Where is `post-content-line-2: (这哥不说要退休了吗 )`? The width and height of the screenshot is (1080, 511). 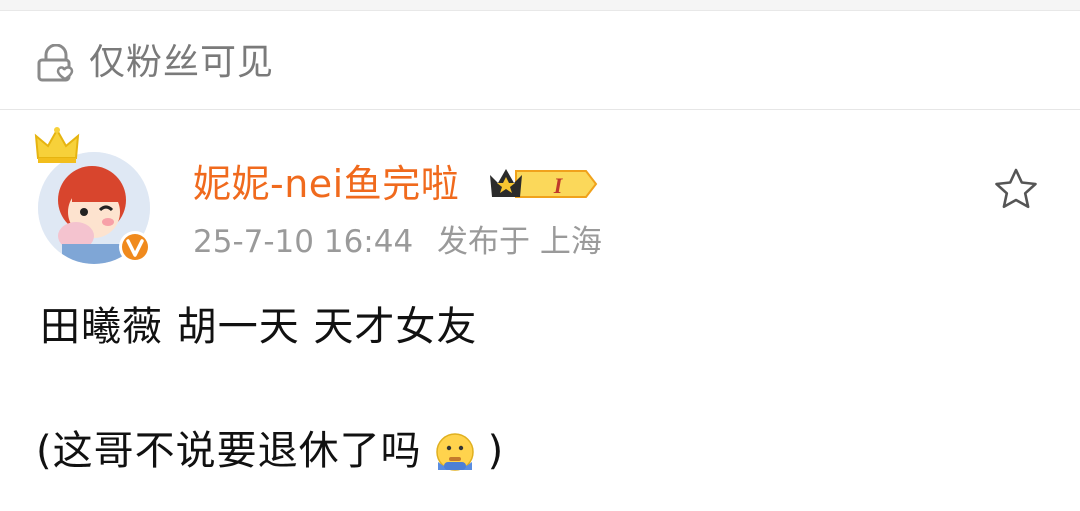 post-content-line-2: (这哥不说要退休了吗 ) is located at coordinates (270, 451).